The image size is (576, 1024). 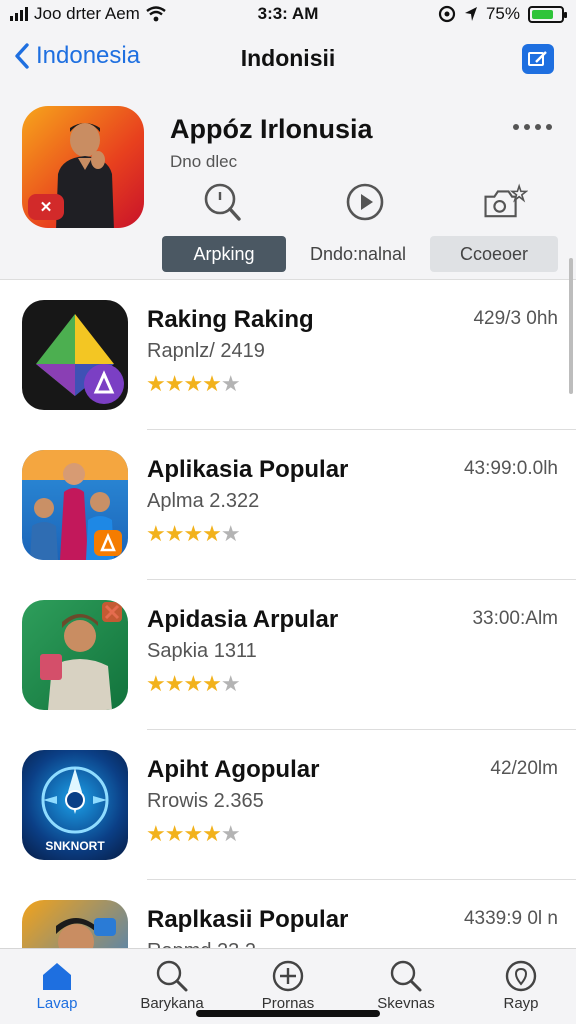 What do you see at coordinates (204, 161) in the screenshot?
I see `app-subtitle: Dno dlec` at bounding box center [204, 161].